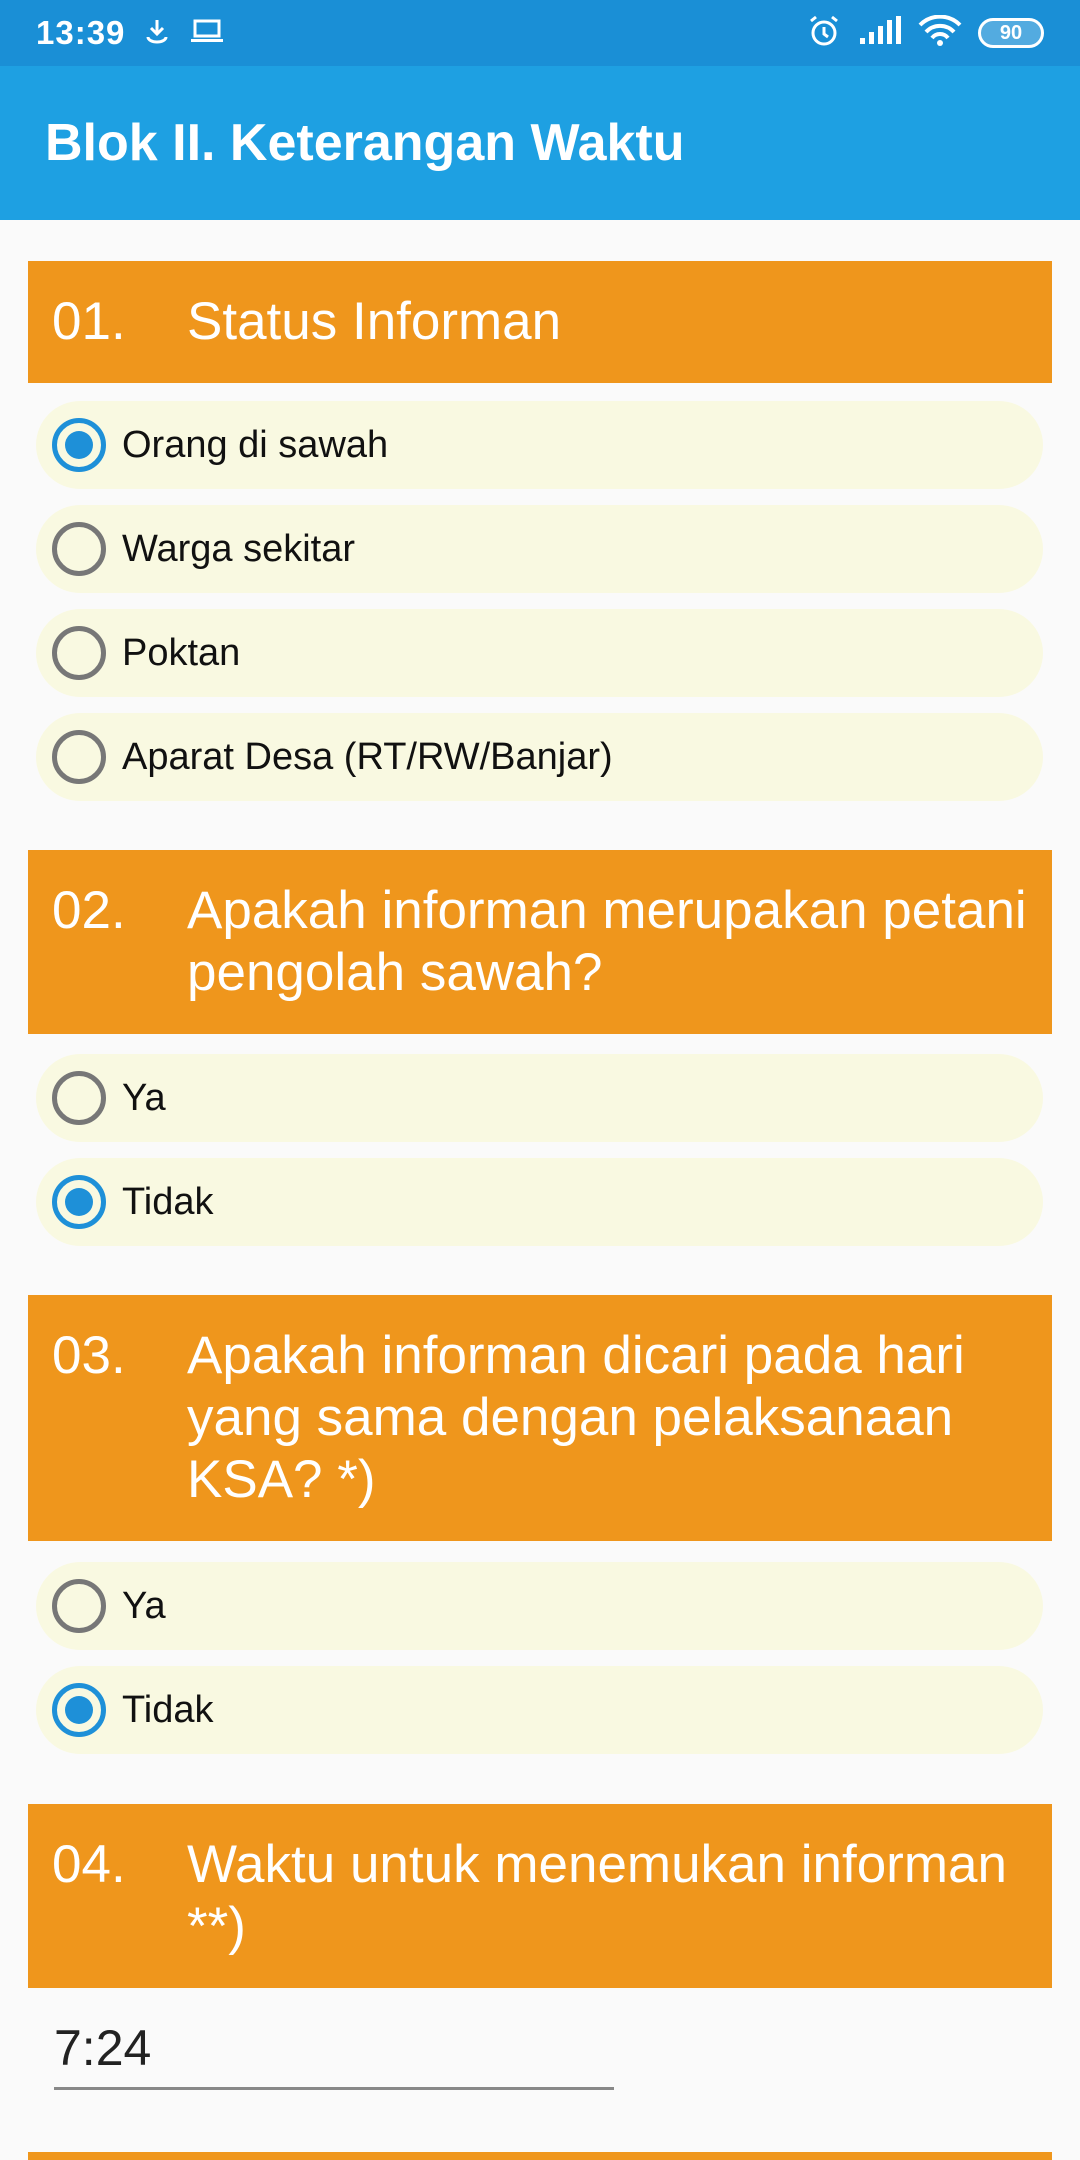  Describe the element at coordinates (89, 1355) in the screenshot. I see `question-number: 03.` at that location.